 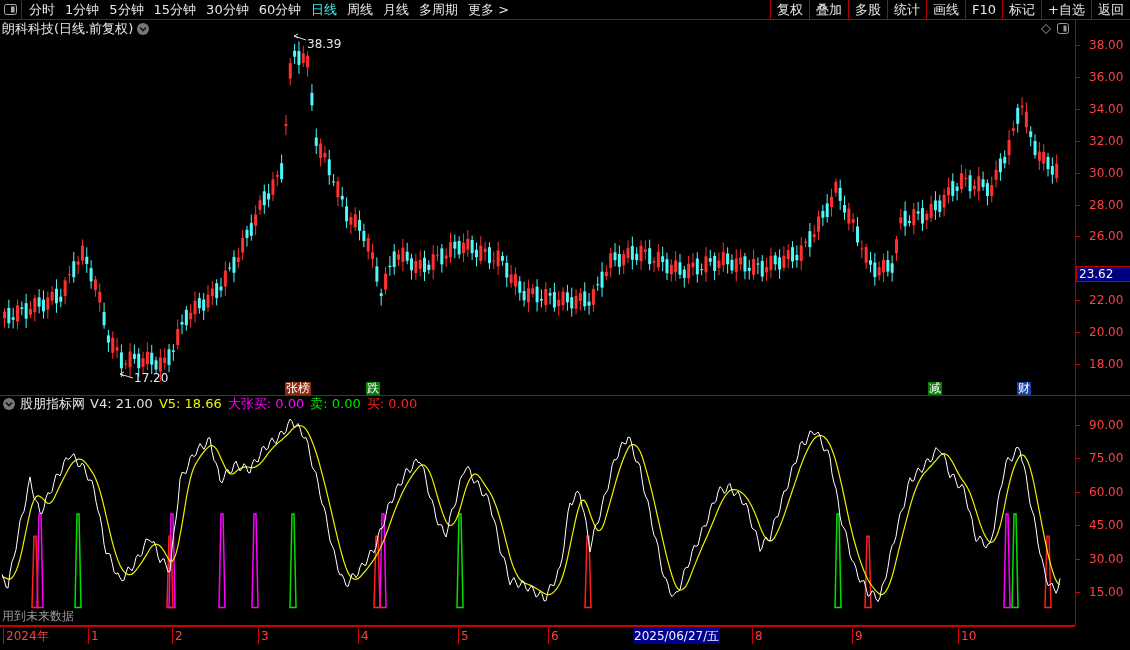 What do you see at coordinates (1106, 236) in the screenshot?
I see `axis-label: 26.00` at bounding box center [1106, 236].